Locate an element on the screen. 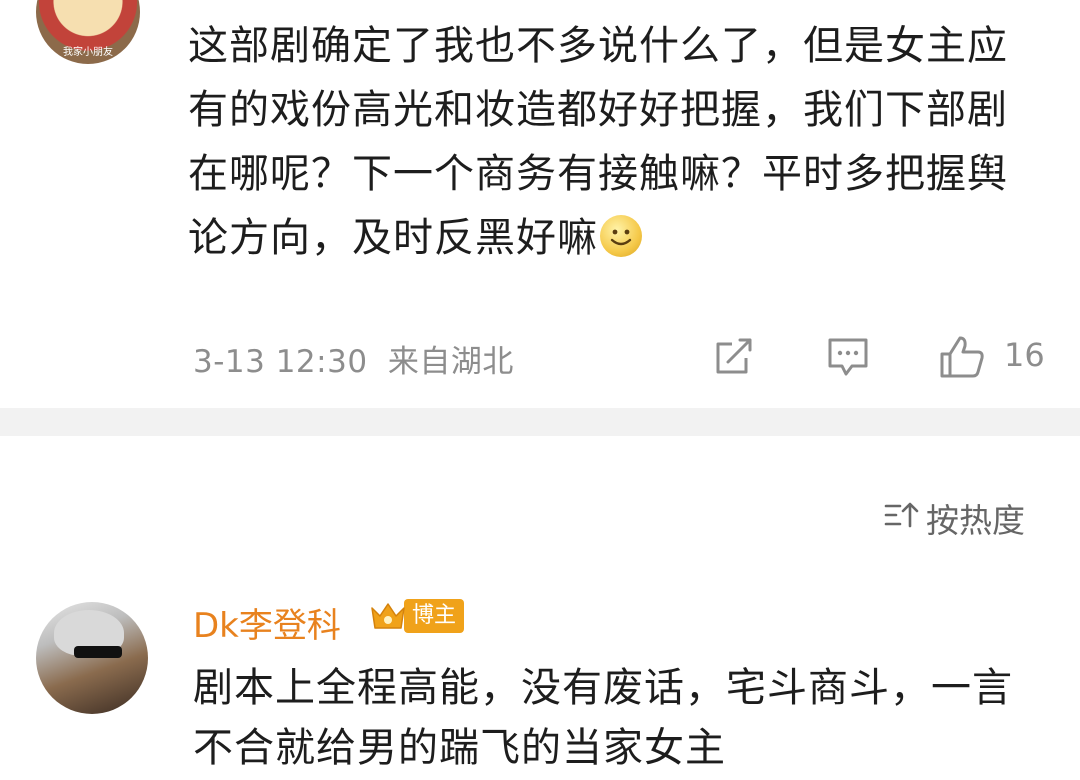 This screenshot has height=780, width=1080. commenter-avatar is located at coordinates (92, 658).